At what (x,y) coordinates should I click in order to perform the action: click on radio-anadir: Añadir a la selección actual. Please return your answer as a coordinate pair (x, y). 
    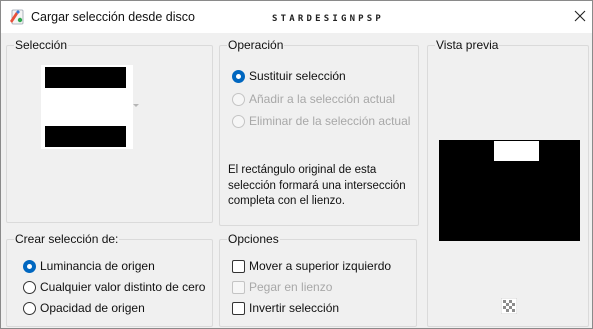
    Looking at the image, I should click on (313, 99).